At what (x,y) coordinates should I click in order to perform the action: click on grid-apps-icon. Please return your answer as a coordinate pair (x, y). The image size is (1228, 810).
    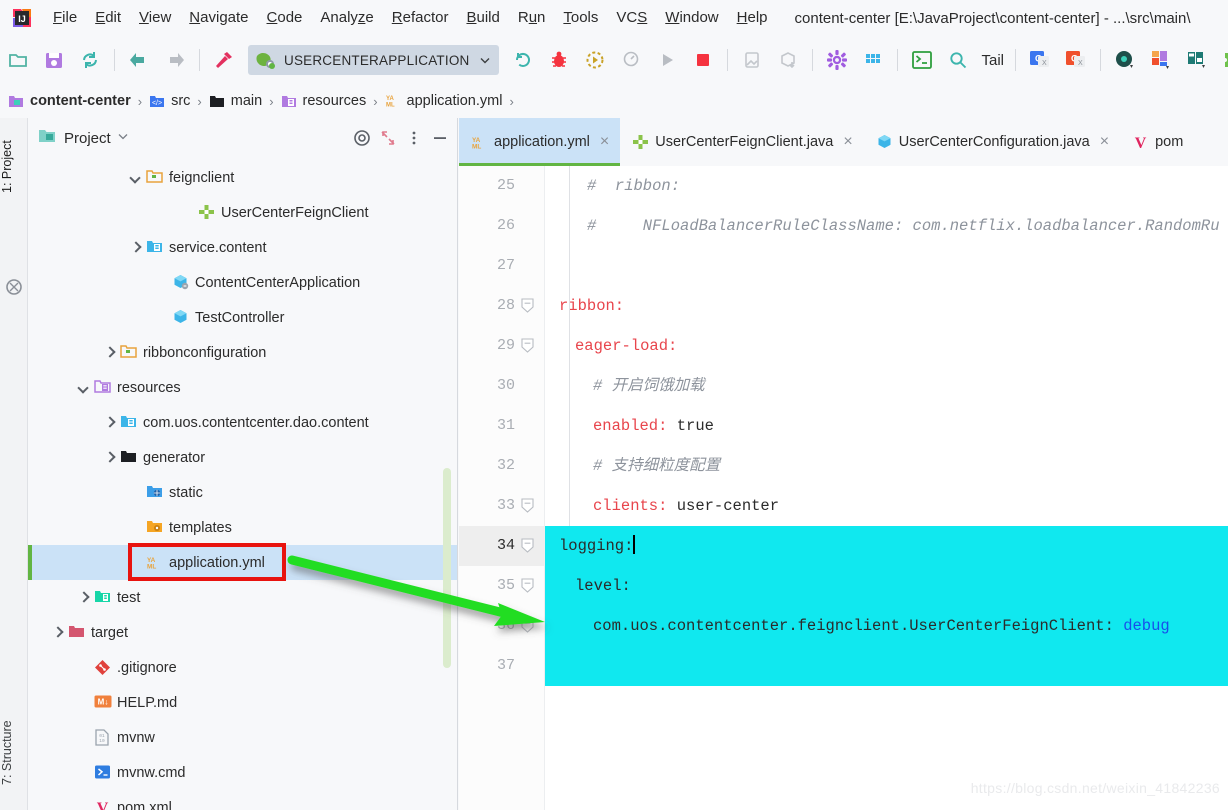
    Looking at the image, I should click on (873, 60).